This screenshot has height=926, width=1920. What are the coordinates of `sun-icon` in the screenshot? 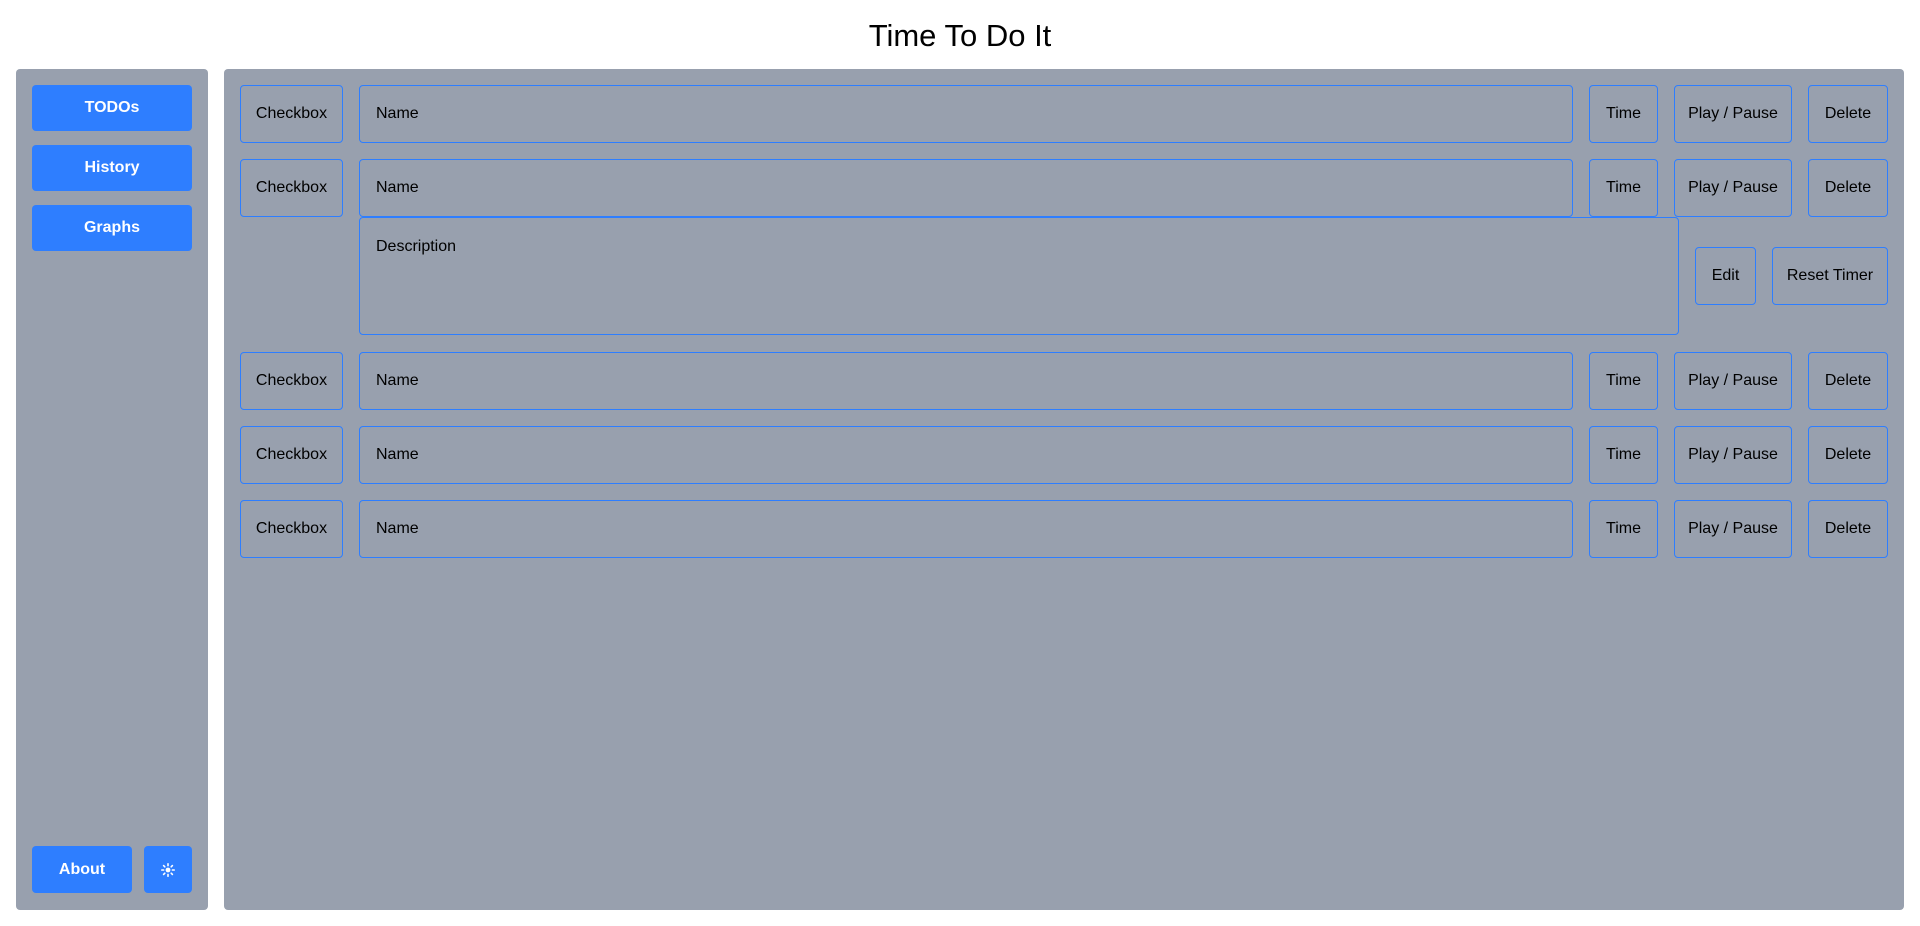 It's located at (168, 869).